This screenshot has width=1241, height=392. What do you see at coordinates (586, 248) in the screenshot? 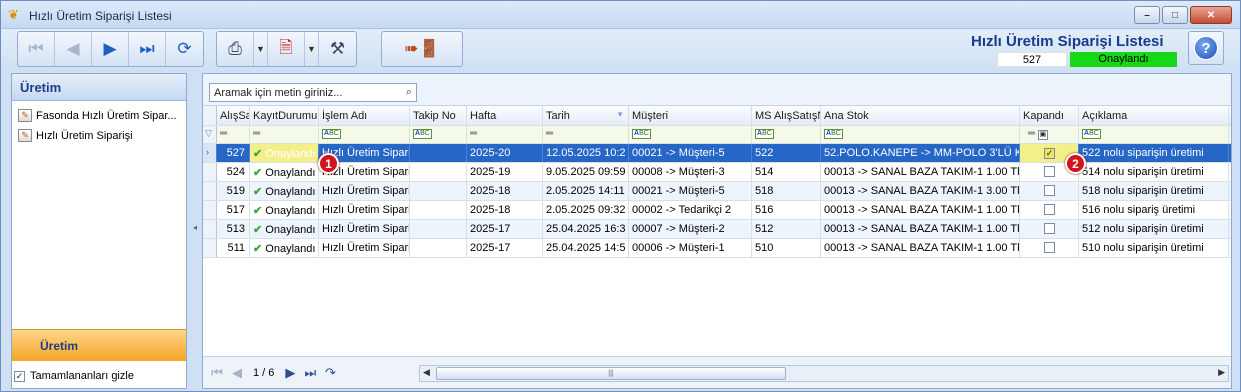
I see `cell-date: 25.04.2025 14:5` at bounding box center [586, 248].